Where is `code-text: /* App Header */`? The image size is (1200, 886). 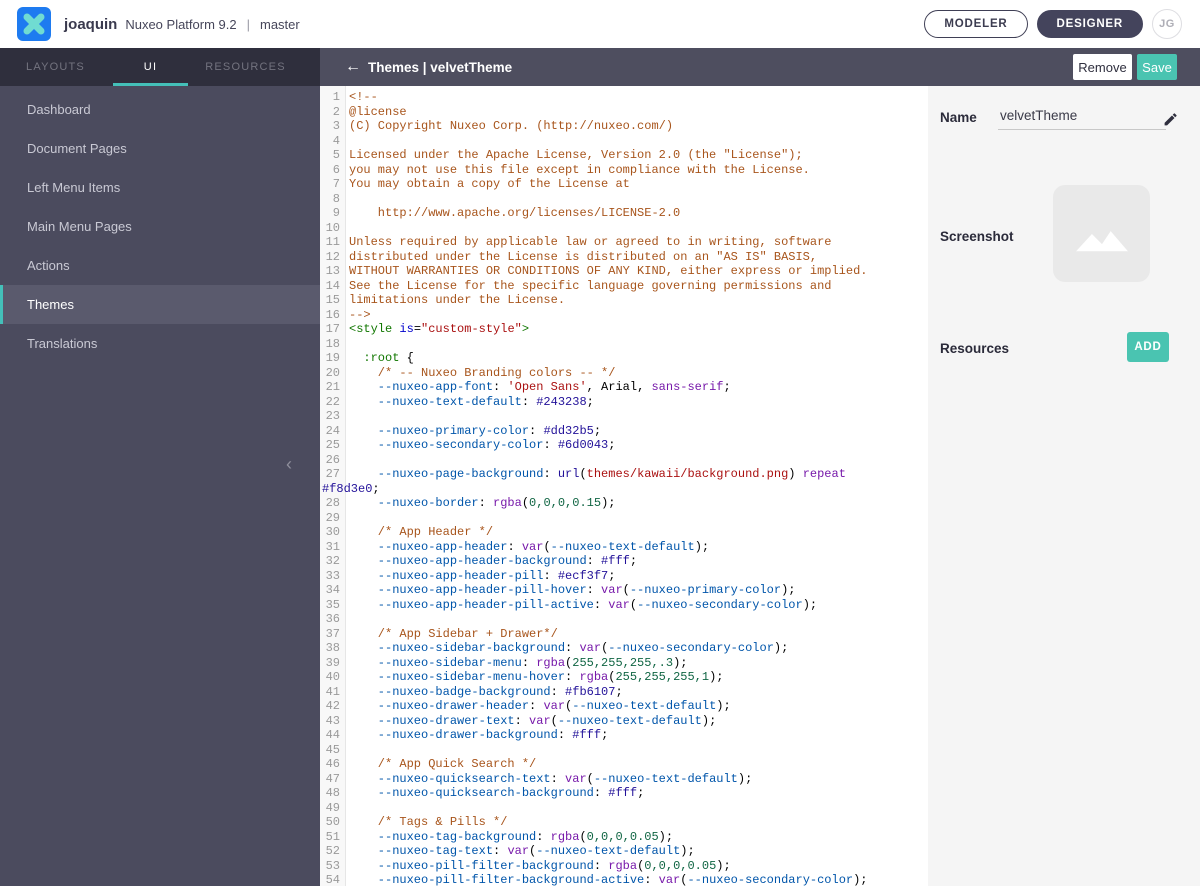
code-text: /* App Header */ is located at coordinates (419, 532).